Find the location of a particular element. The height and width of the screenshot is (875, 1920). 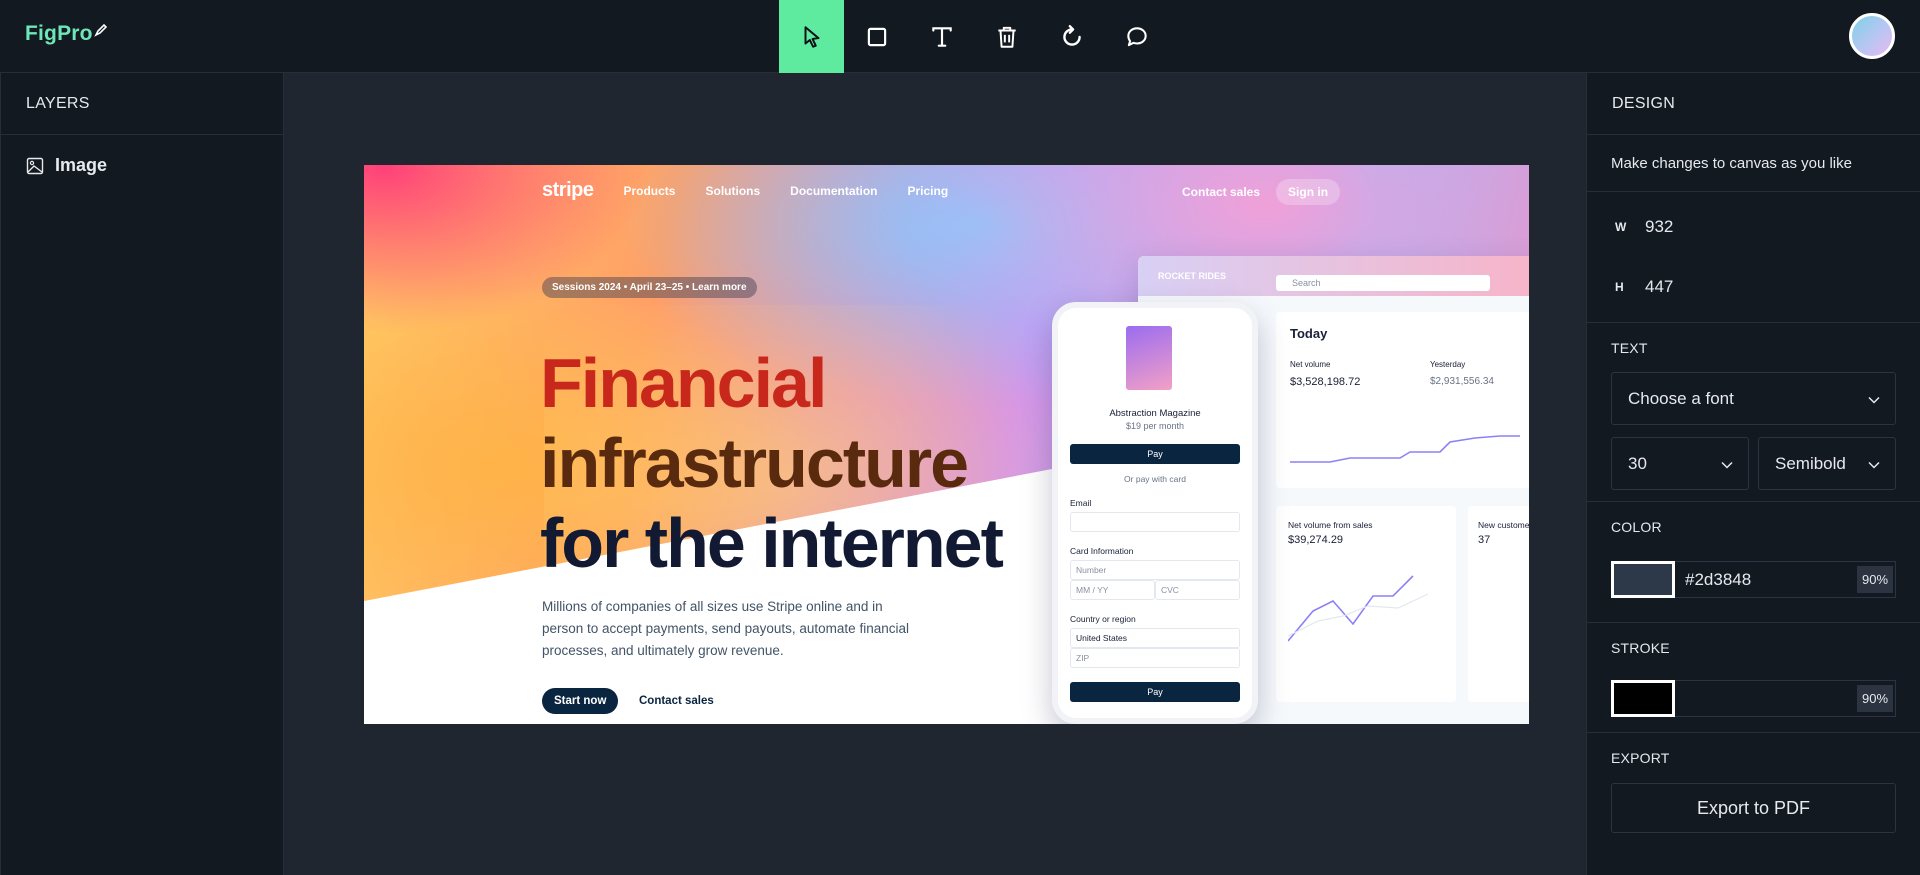

font-size-value: 30 is located at coordinates (1637, 463).